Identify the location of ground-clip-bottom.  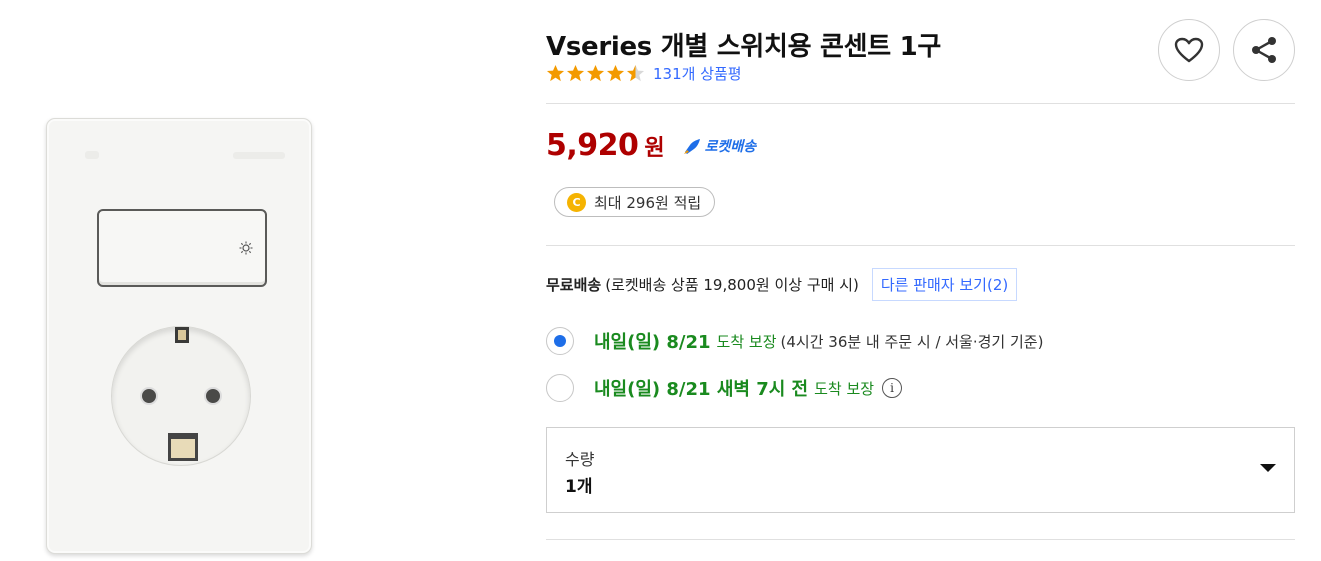
(183, 447).